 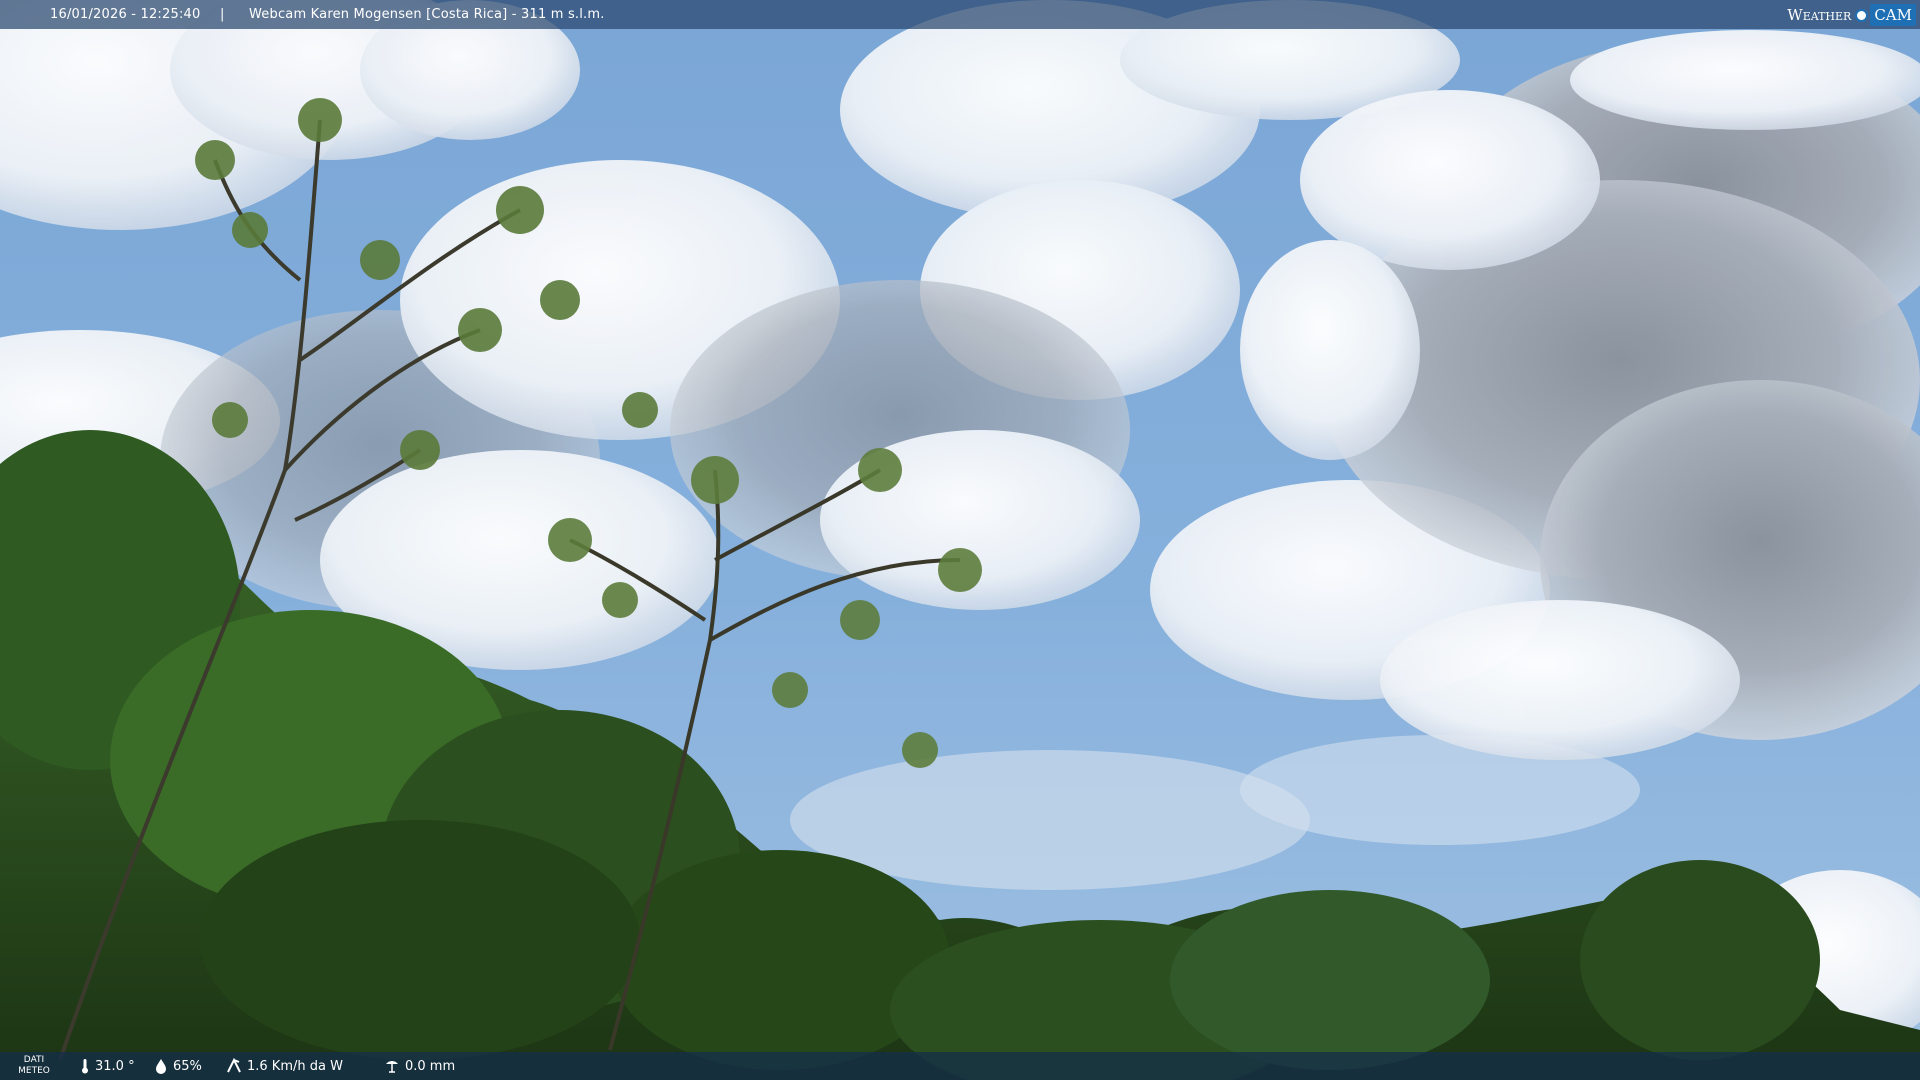 I want to click on rain-reading: 0.0 mm, so click(x=419, y=1066).